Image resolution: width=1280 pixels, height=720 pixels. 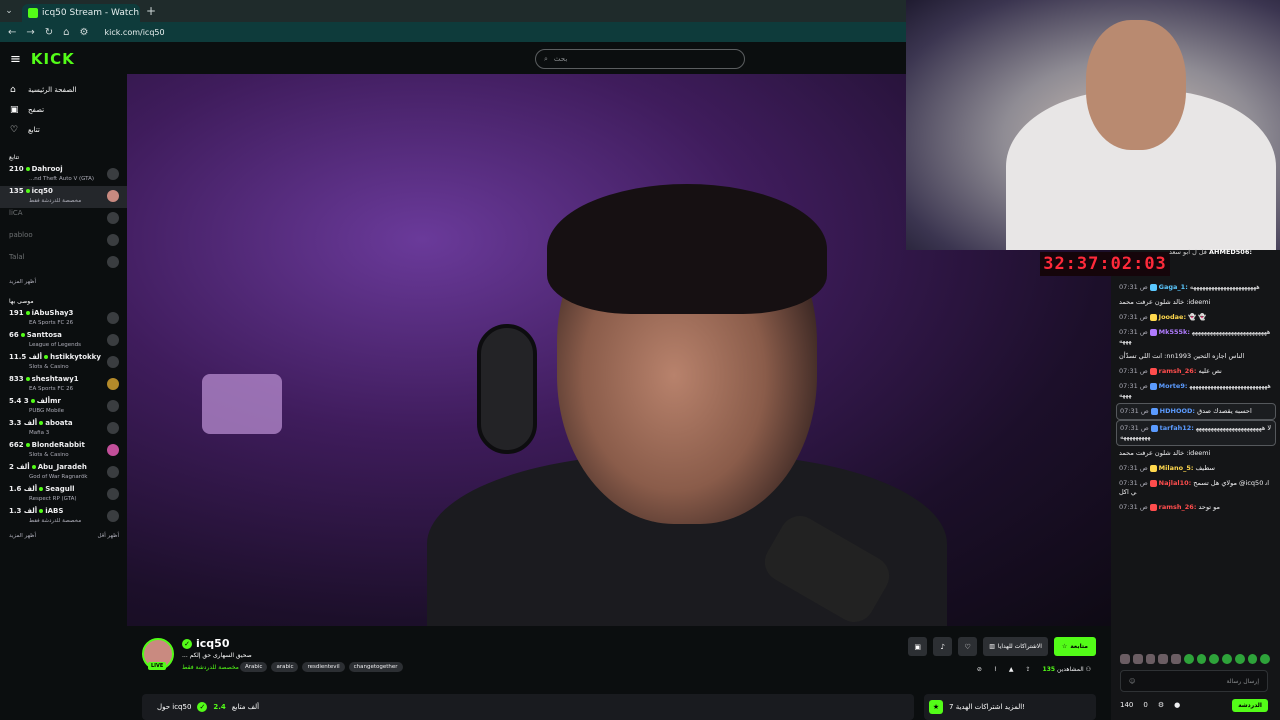 What do you see at coordinates (63, 341) in the screenshot?
I see `sidebar-channel-santtosa: 66 Santtosa League of Legends` at bounding box center [63, 341].